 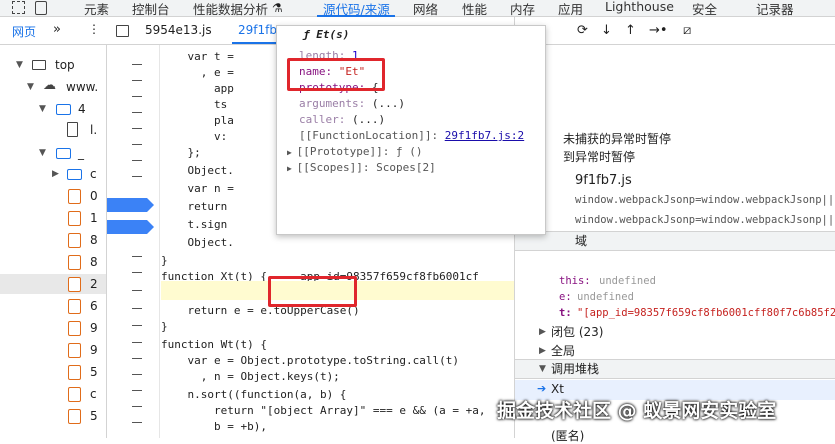 I want to click on code-line: var n =, so click(x=197, y=188).